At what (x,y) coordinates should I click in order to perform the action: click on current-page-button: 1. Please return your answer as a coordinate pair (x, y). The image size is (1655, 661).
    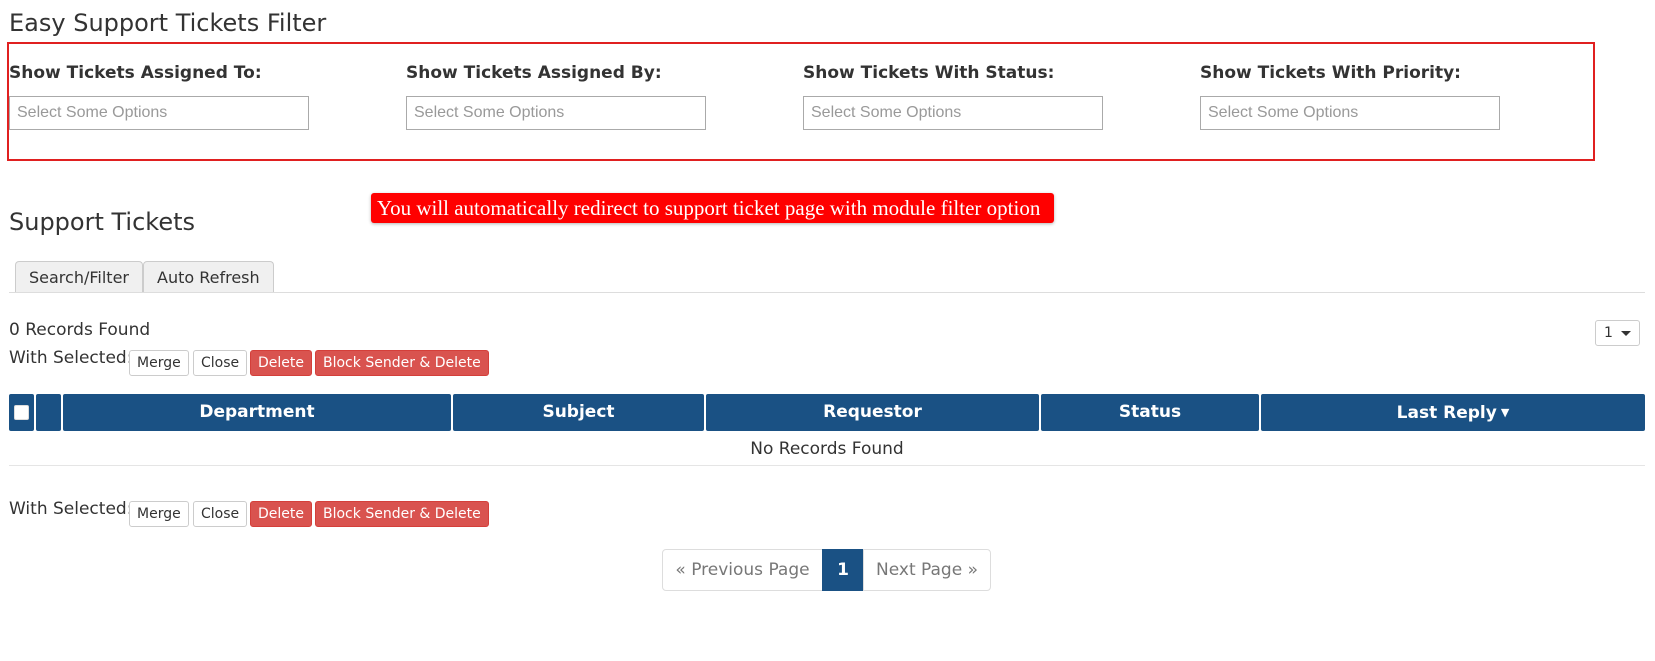
    Looking at the image, I should click on (843, 570).